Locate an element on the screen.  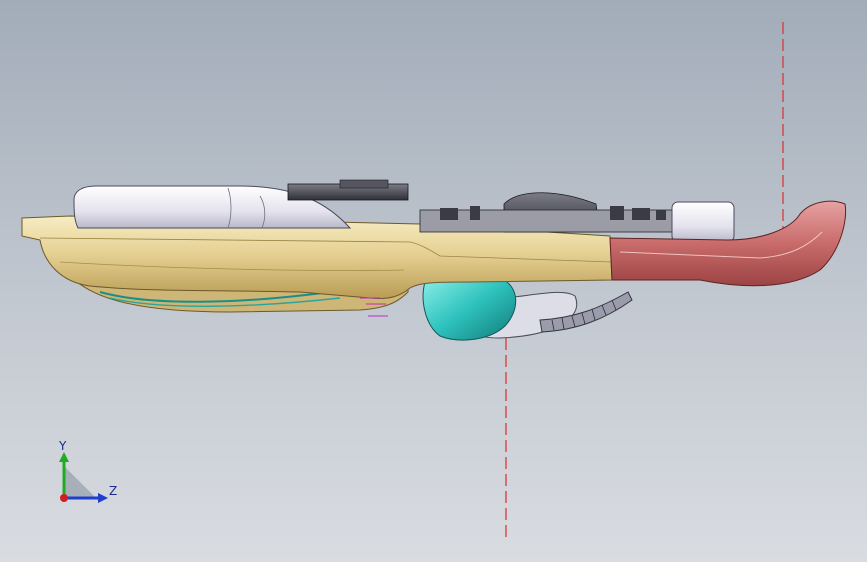
top-connector-cap is located at coordinates (364, 184).